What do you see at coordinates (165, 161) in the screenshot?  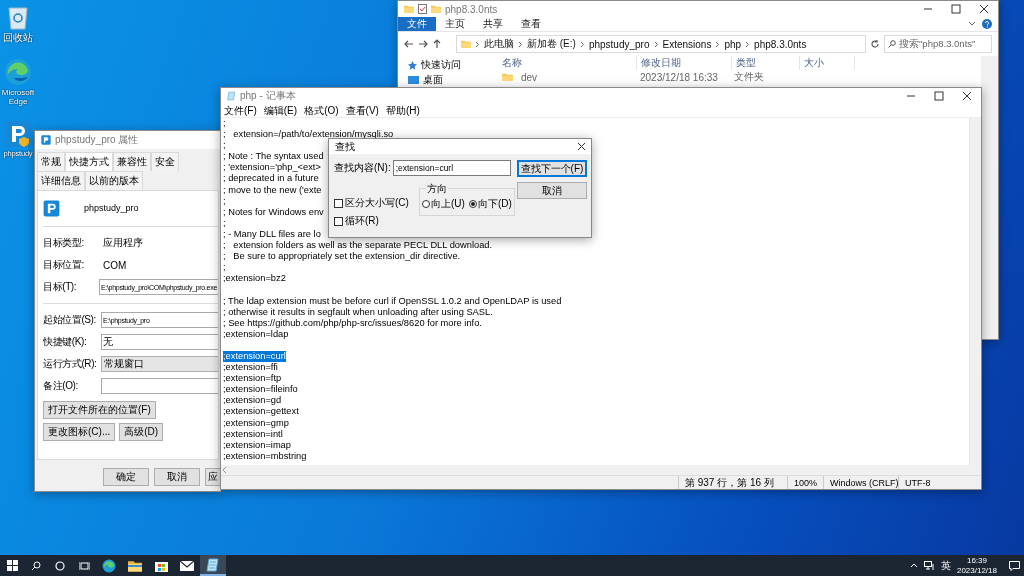 I see `tab: 安全` at bounding box center [165, 161].